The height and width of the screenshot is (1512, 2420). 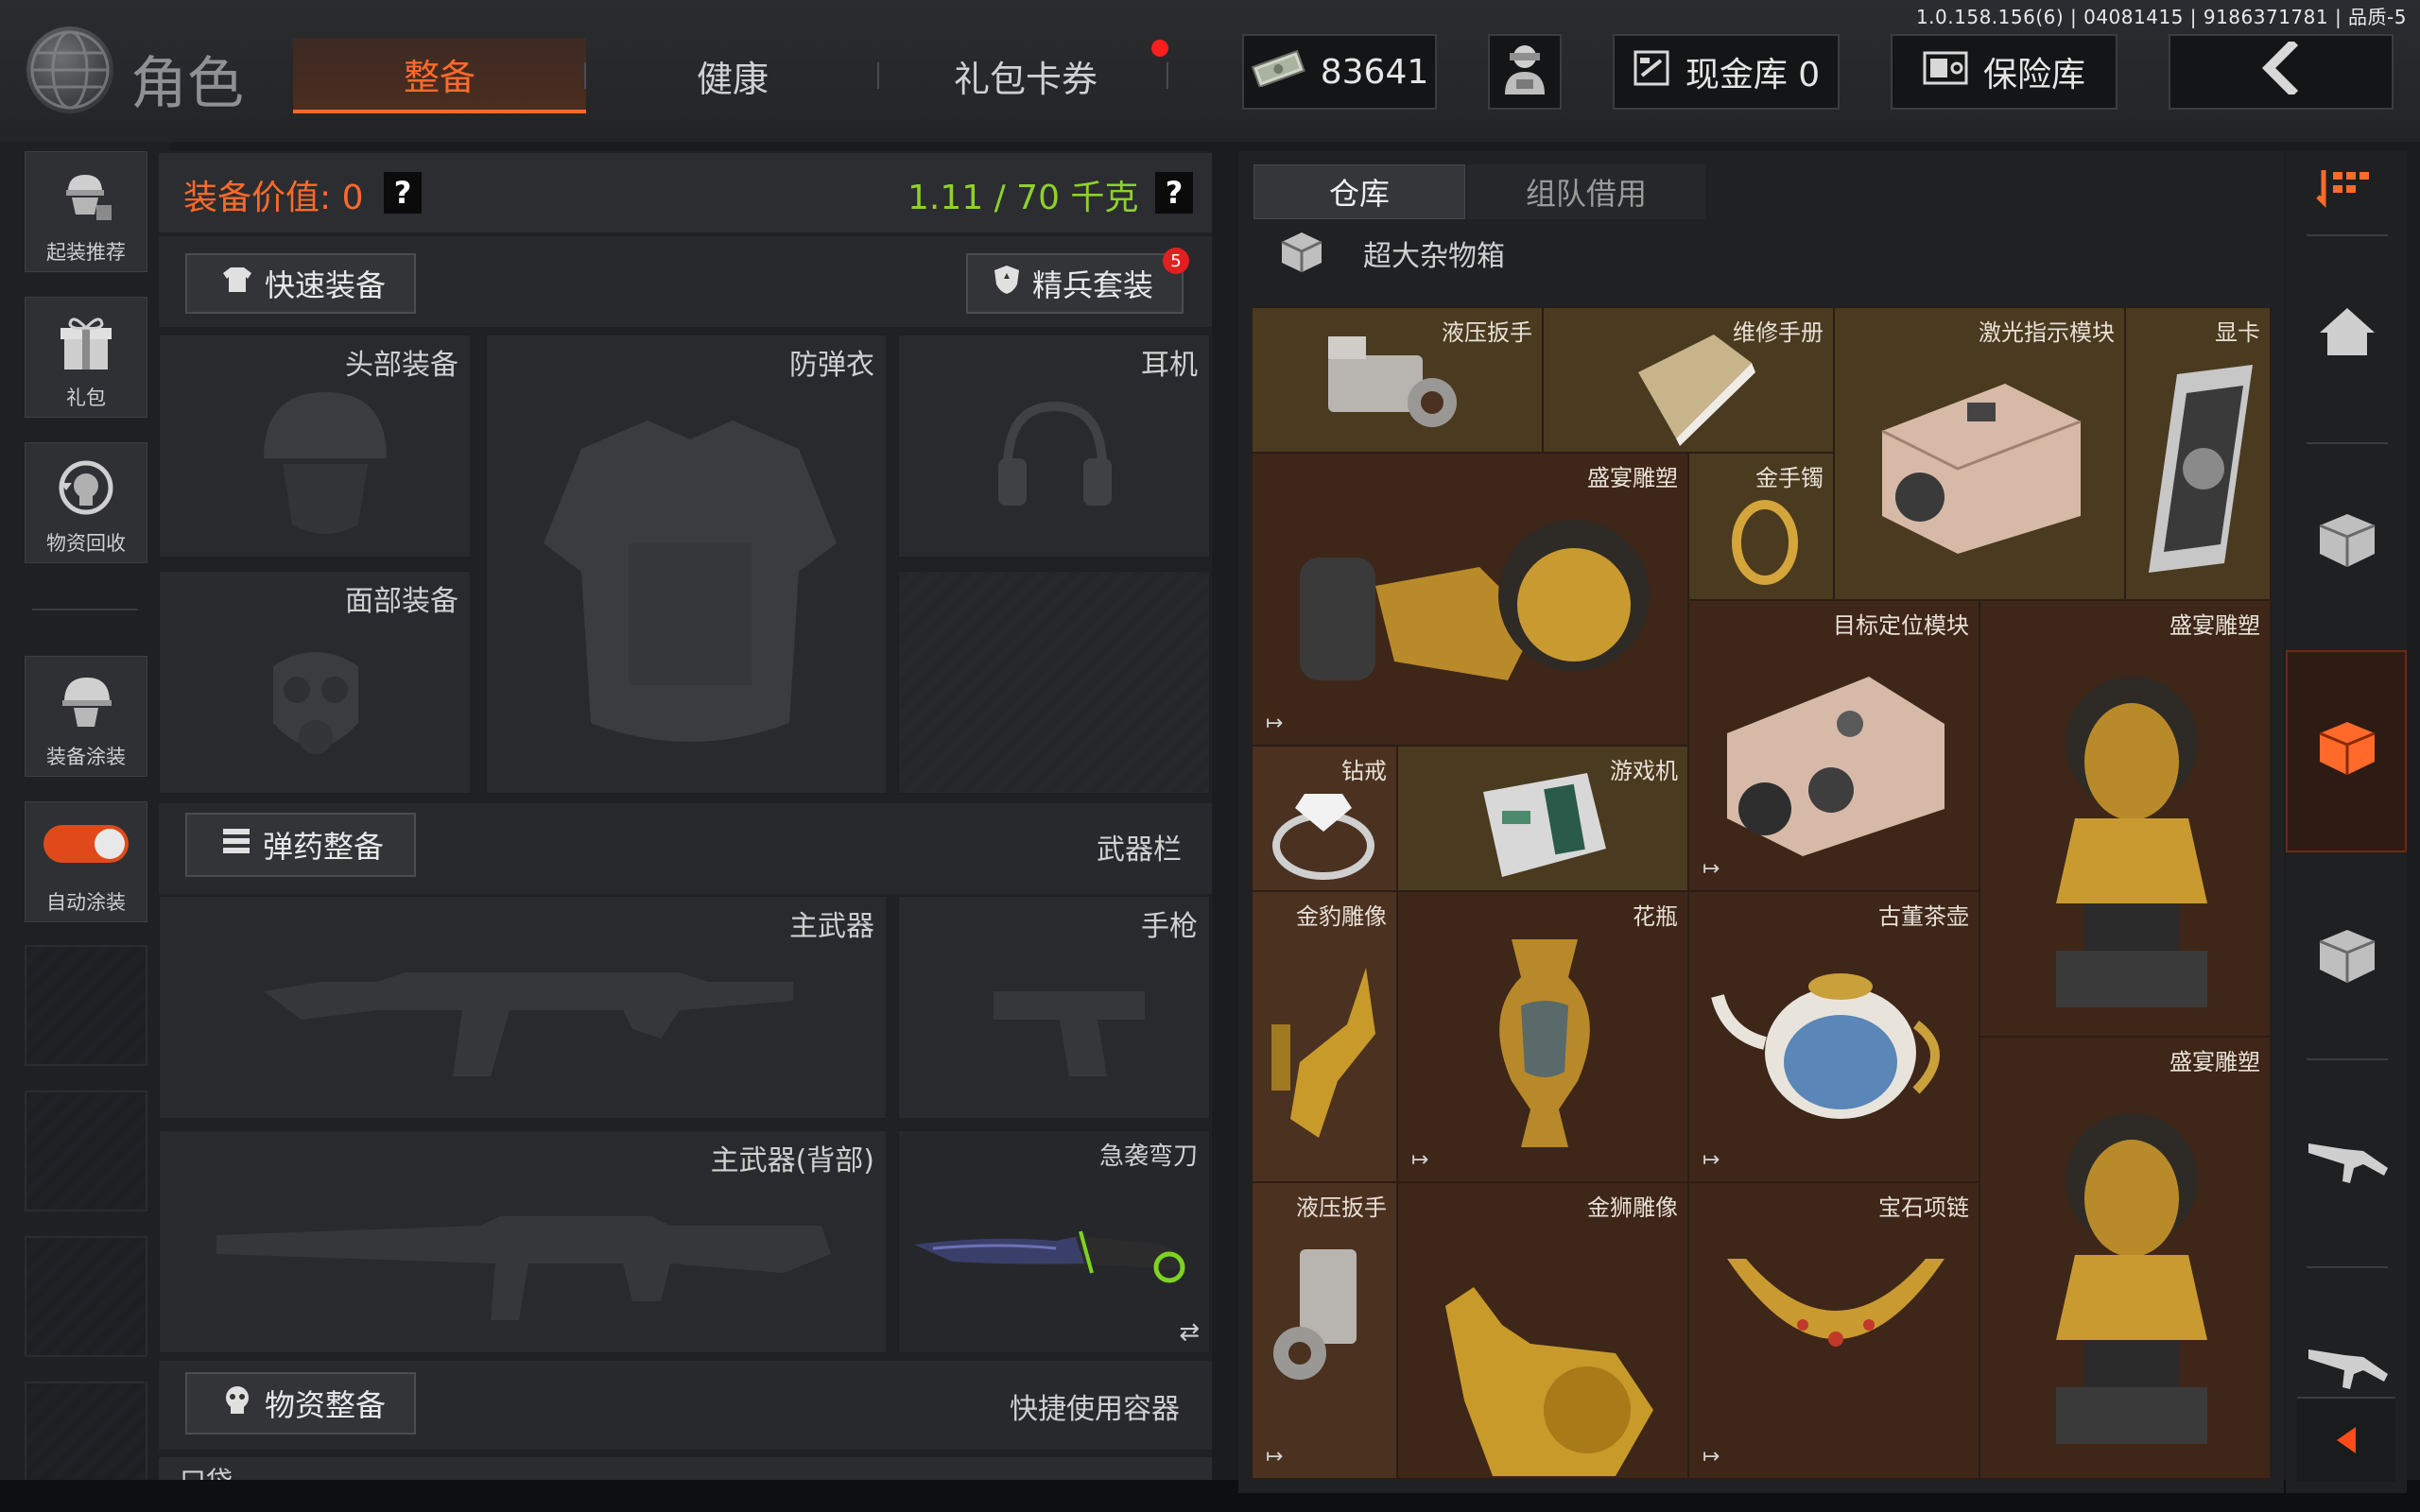 I want to click on shield-icon, so click(x=1007, y=283).